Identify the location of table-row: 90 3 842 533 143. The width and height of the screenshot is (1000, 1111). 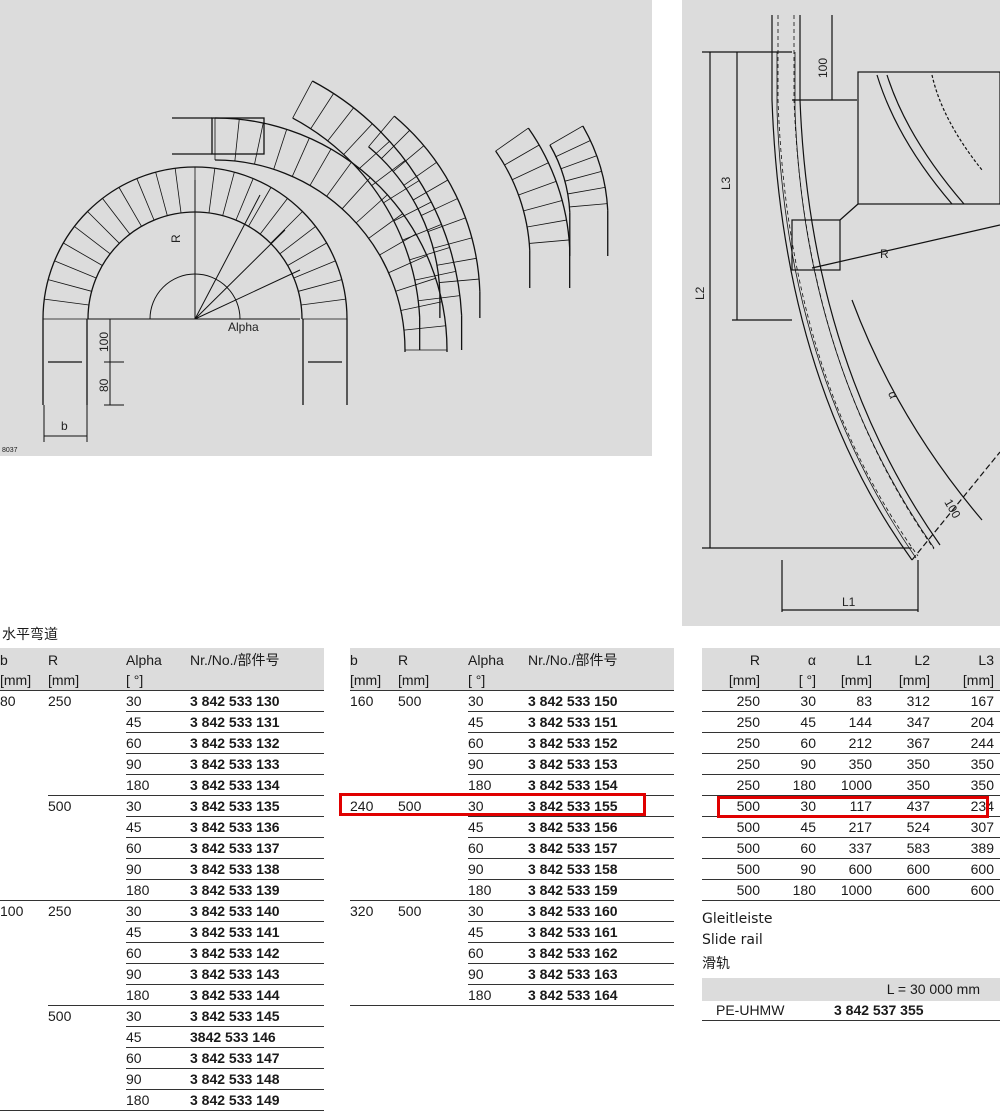
(162, 974).